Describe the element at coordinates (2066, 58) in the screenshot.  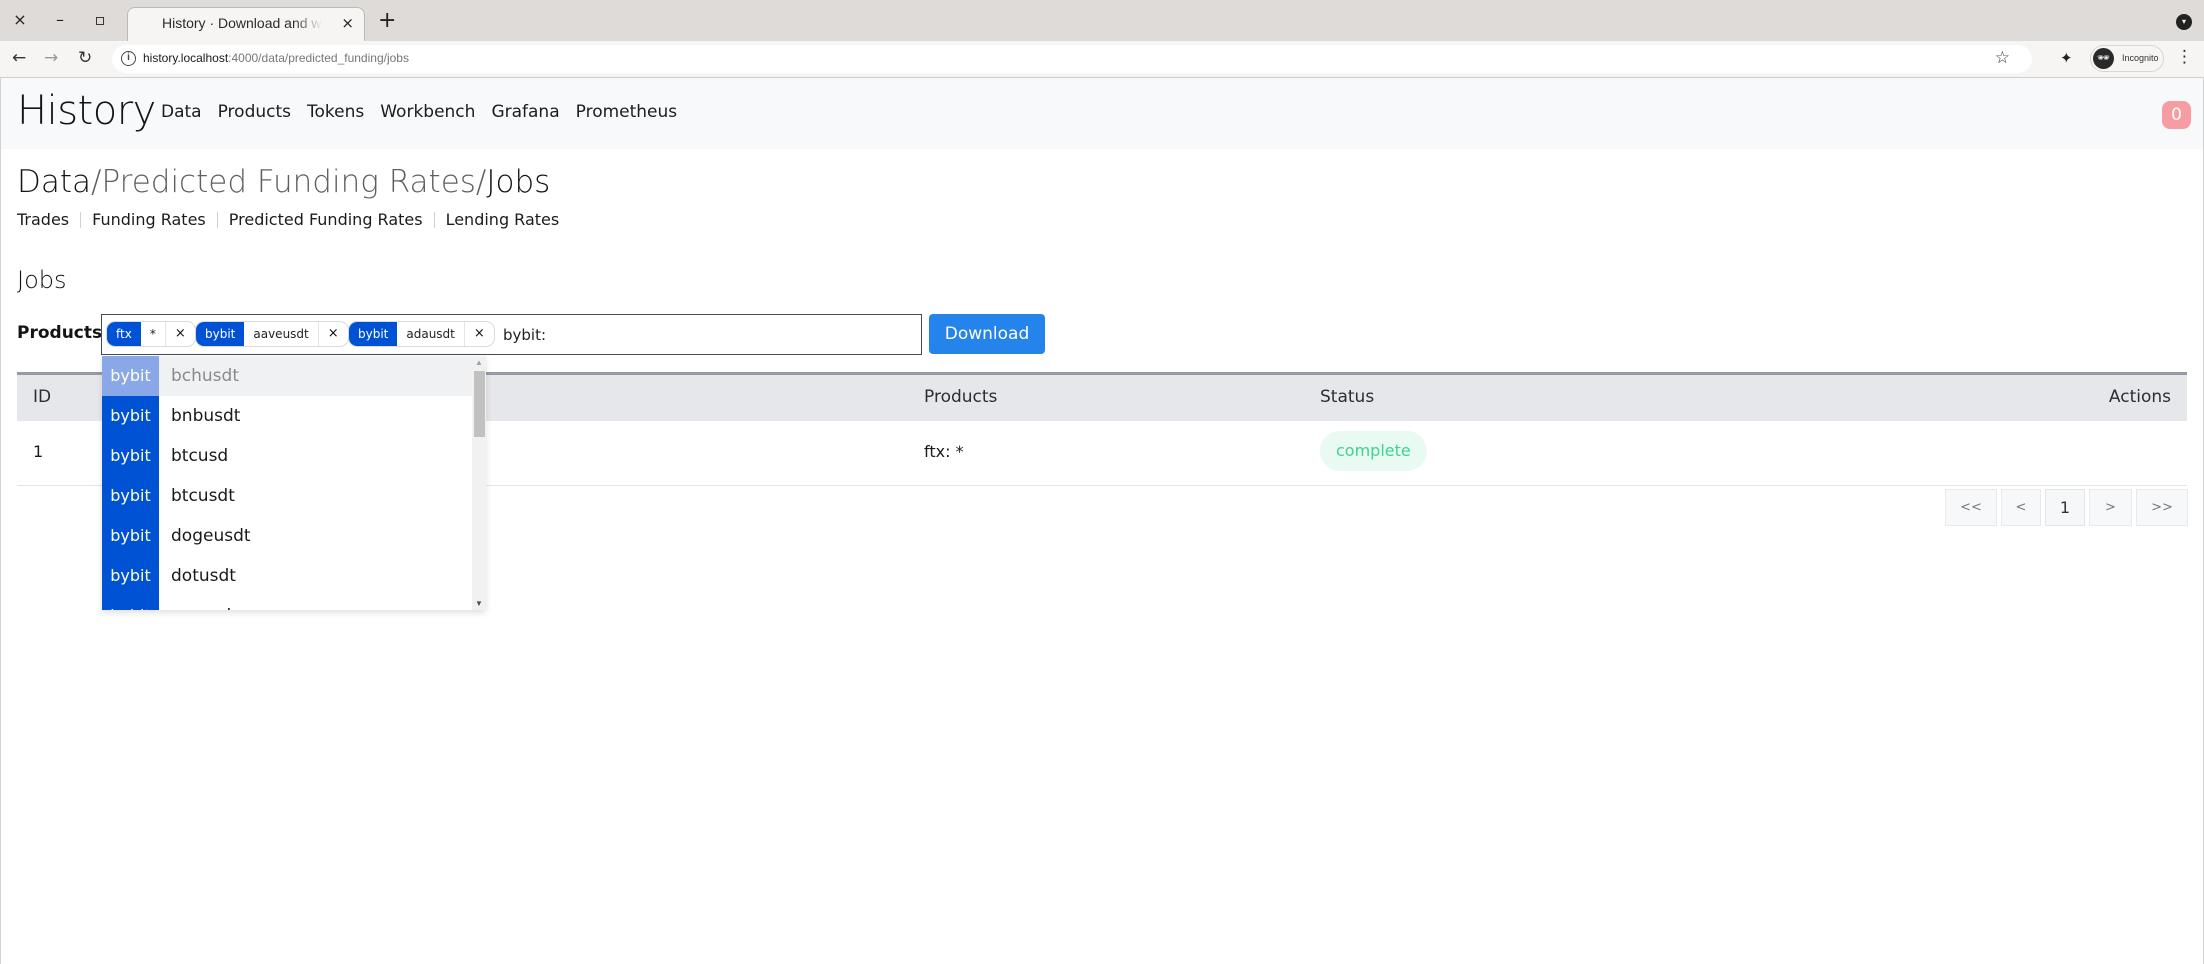
I see `extensions-icon: ✦` at that location.